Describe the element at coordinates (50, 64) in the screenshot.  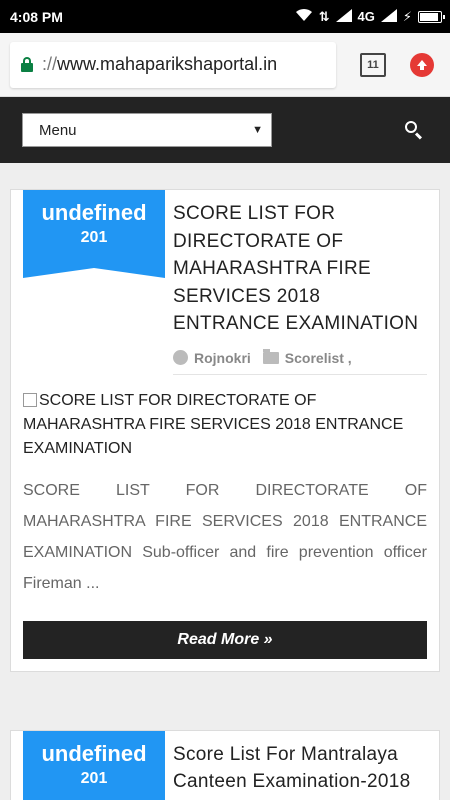
I see `url-scheme: ://` at that location.